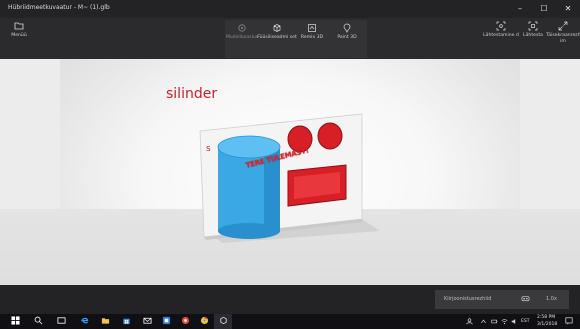  Describe the element at coordinates (347, 37) in the screenshot. I see `paint-3d-label: Paint 3D` at that location.